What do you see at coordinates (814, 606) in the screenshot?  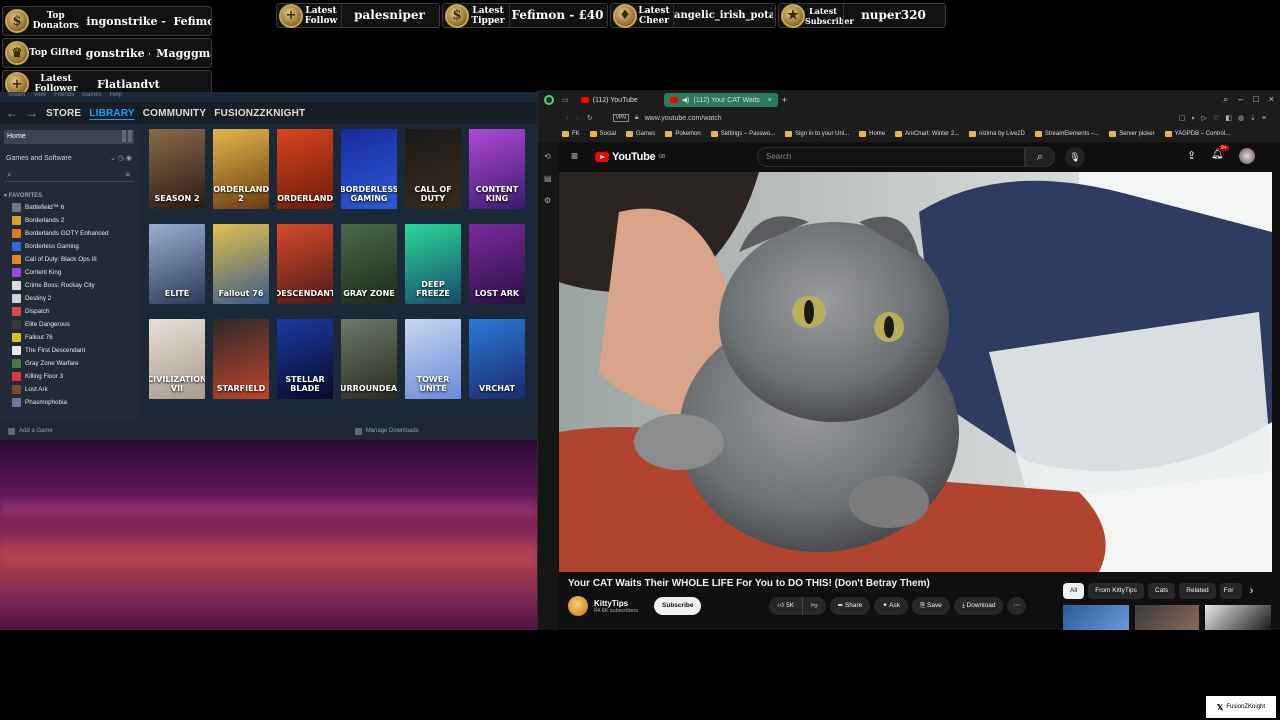 I see `dislike-button: 👎︎` at bounding box center [814, 606].